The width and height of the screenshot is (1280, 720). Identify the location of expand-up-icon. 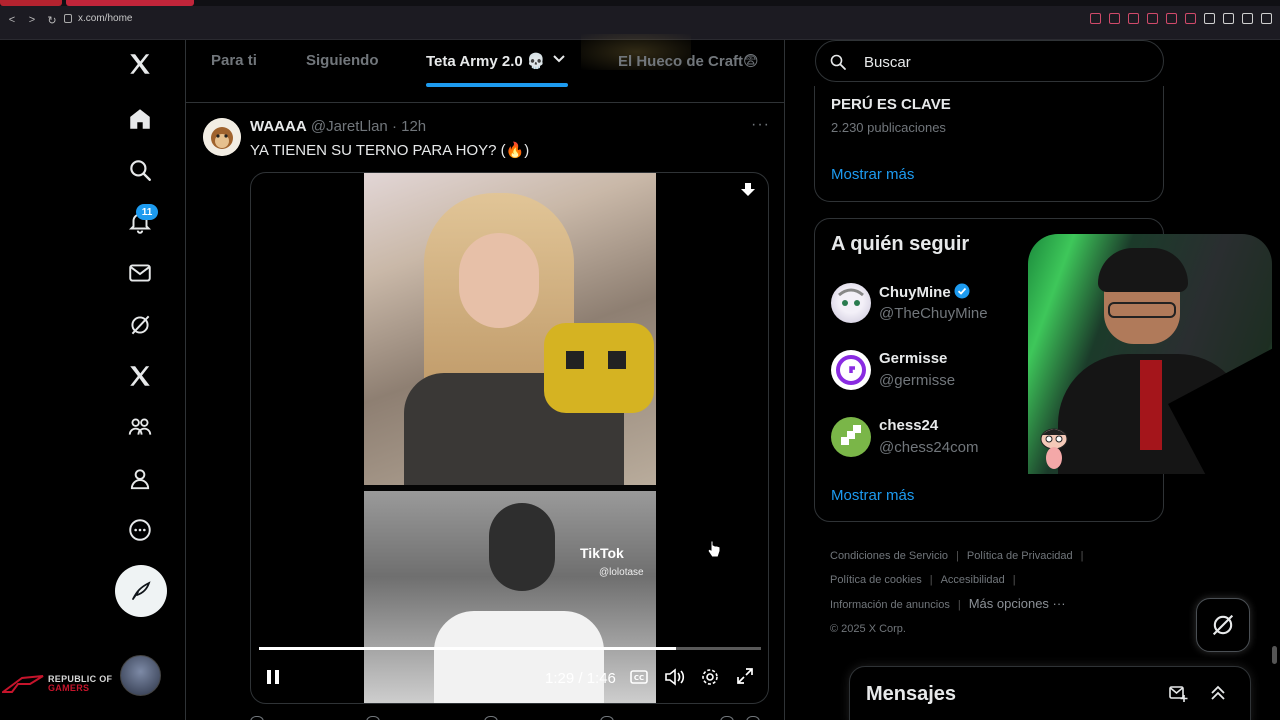
(1218, 693).